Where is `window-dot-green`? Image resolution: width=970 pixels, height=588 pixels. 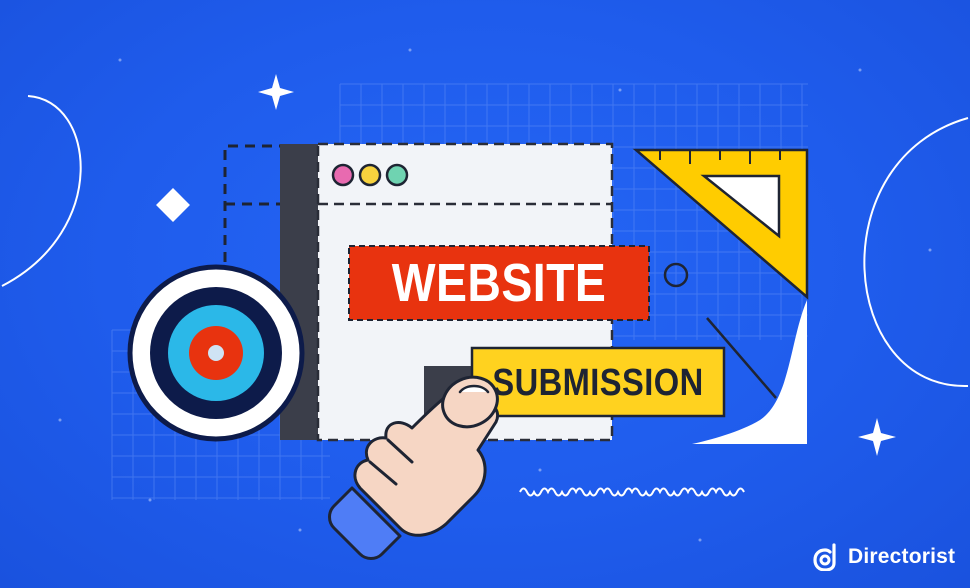
window-dot-green is located at coordinates (397, 175).